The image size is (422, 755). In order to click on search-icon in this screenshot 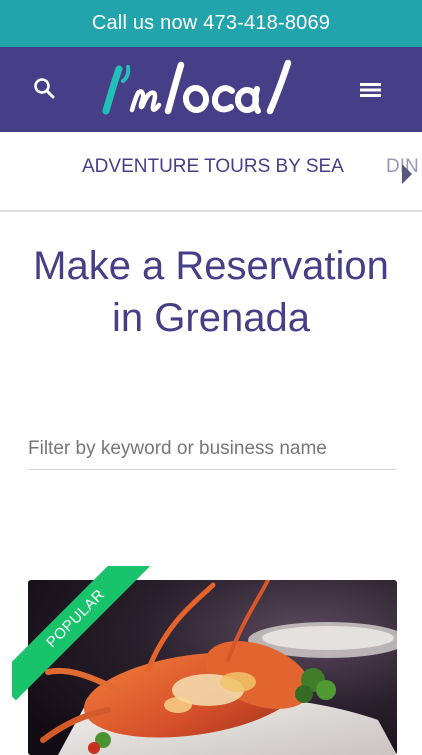, I will do `click(44, 88)`.